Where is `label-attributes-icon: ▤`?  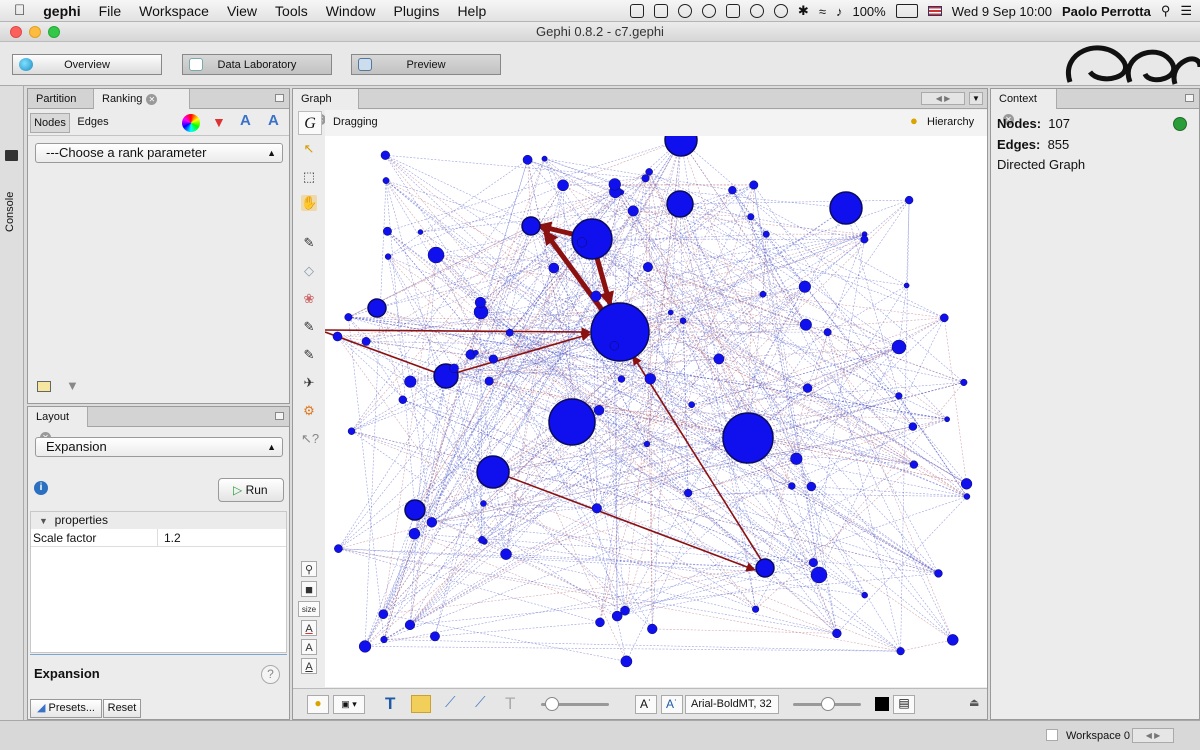 label-attributes-icon: ▤ is located at coordinates (904, 704).